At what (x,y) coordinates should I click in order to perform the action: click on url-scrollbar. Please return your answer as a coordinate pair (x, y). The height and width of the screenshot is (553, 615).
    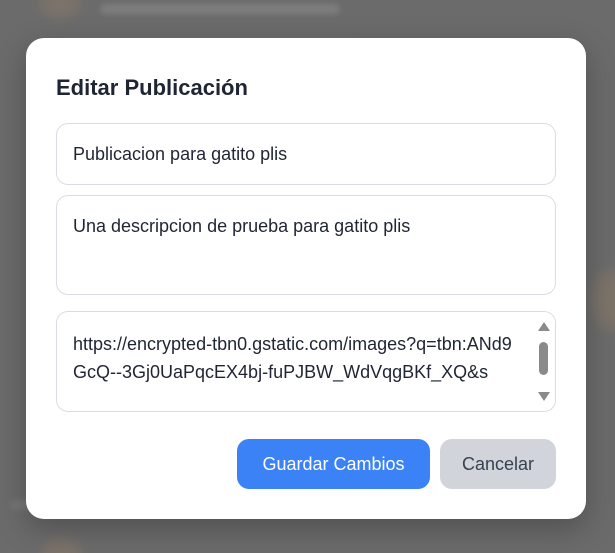
    Looking at the image, I should click on (544, 361).